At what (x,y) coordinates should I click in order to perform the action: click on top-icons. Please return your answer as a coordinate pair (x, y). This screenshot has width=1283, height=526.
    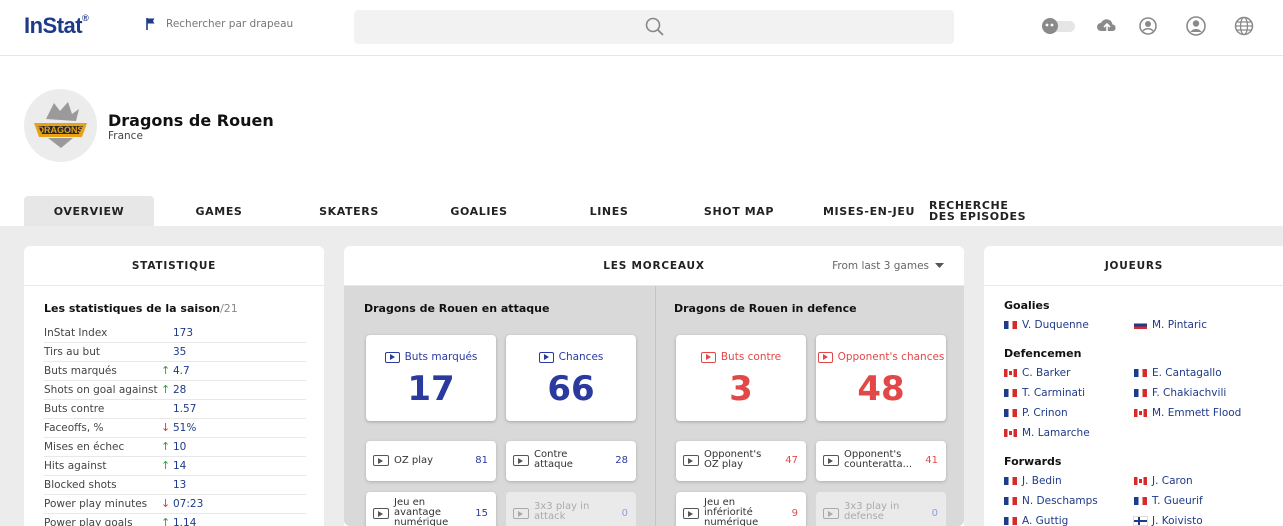
    Looking at the image, I should click on (1155, 27).